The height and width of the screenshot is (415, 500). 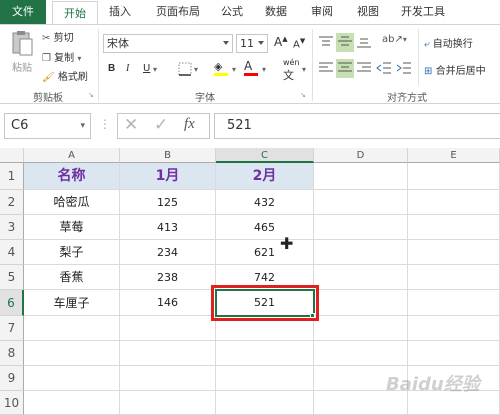 What do you see at coordinates (127, 68) in the screenshot?
I see `italic-button: I` at bounding box center [127, 68].